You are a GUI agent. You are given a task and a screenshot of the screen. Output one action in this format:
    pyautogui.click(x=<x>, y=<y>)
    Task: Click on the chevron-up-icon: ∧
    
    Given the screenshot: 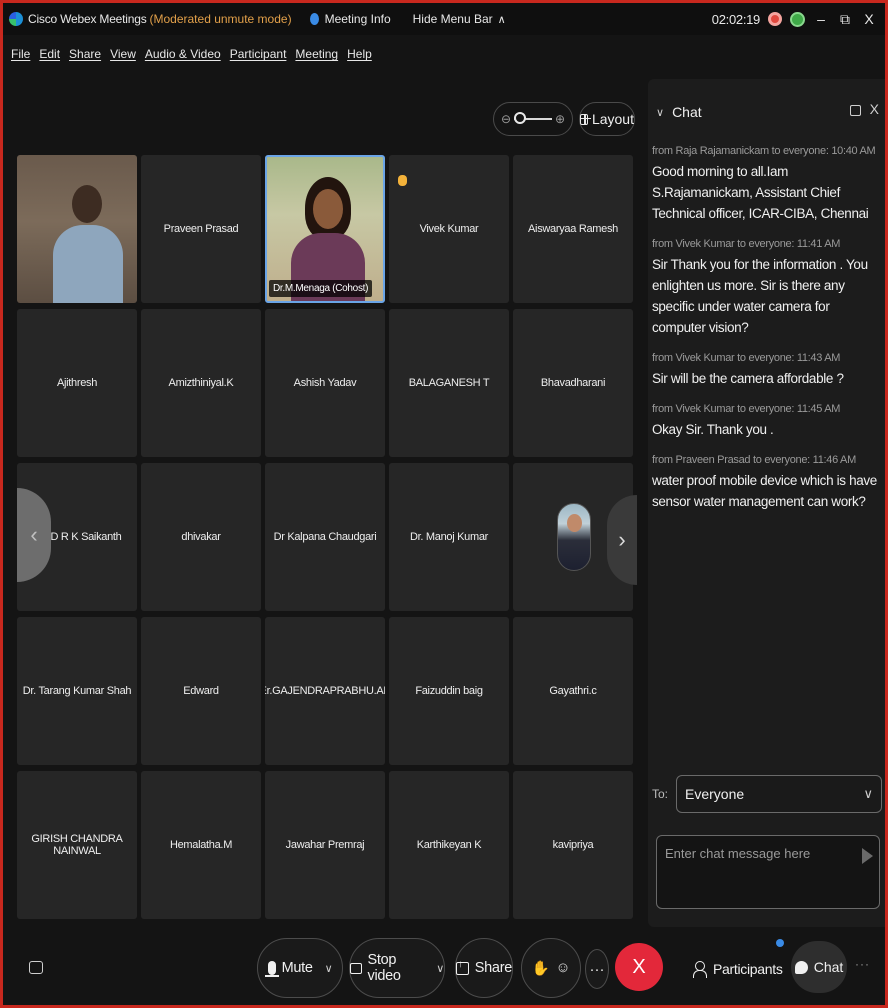 What is the action you would take?
    pyautogui.click(x=501, y=19)
    